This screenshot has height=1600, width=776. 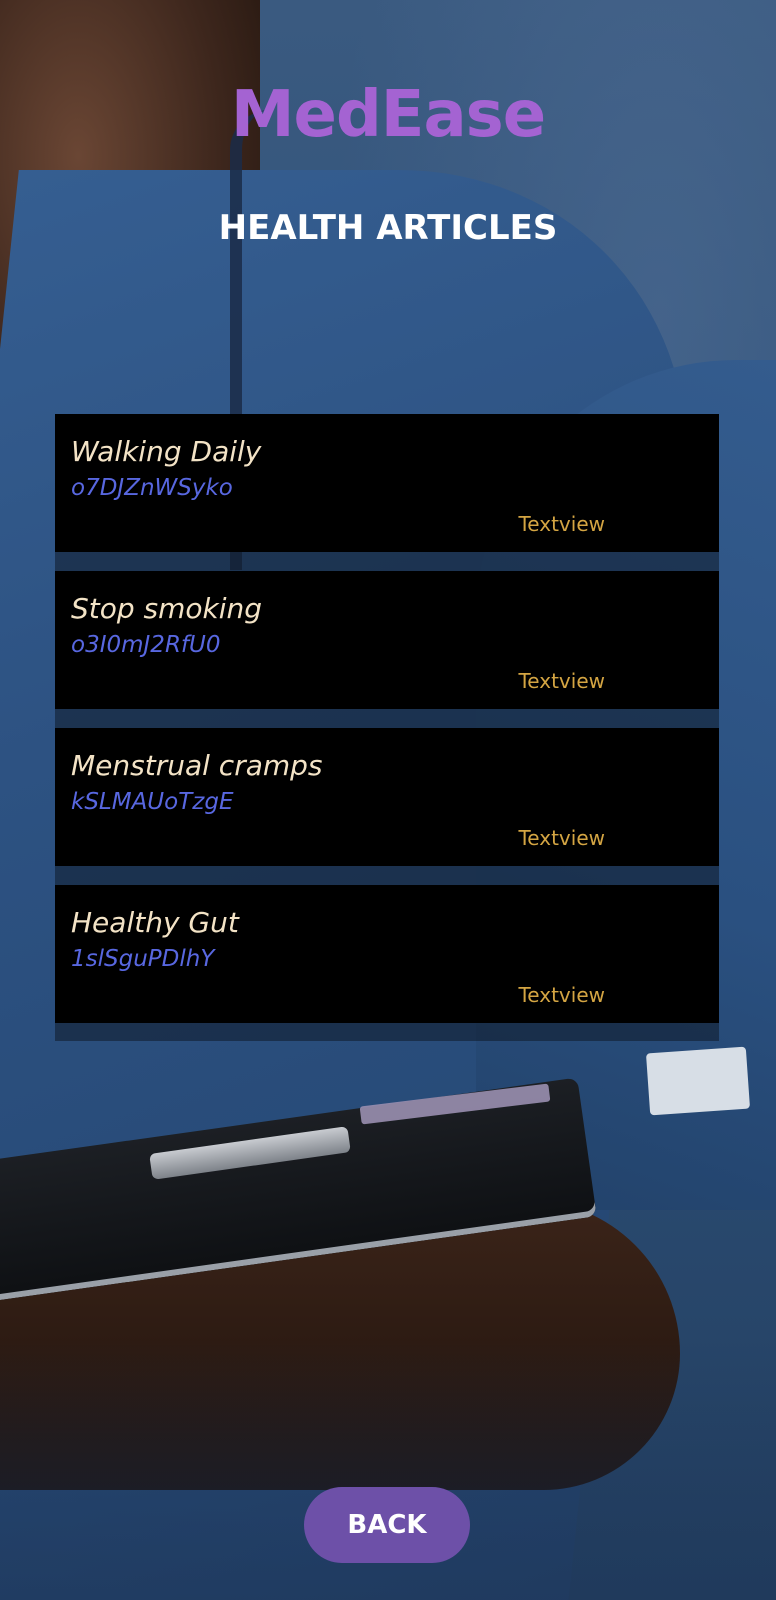 I want to click on back-button: BACK, so click(x=387, y=1525).